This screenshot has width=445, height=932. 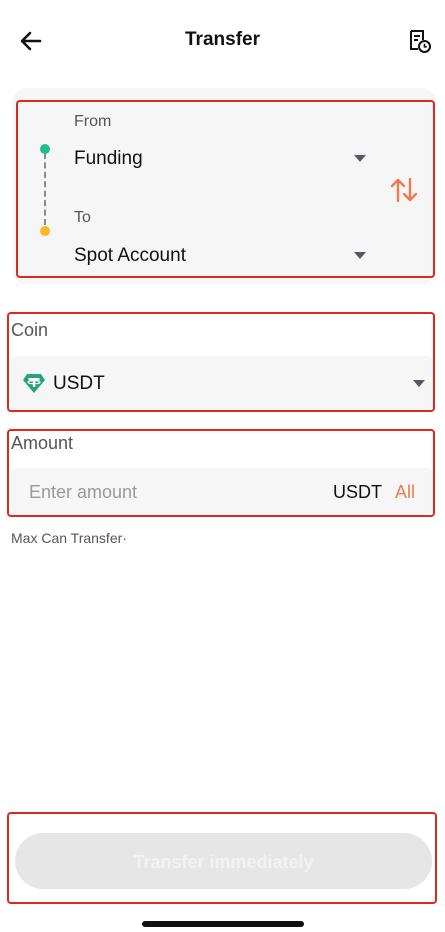 I want to click on all-button: All, so click(x=405, y=492).